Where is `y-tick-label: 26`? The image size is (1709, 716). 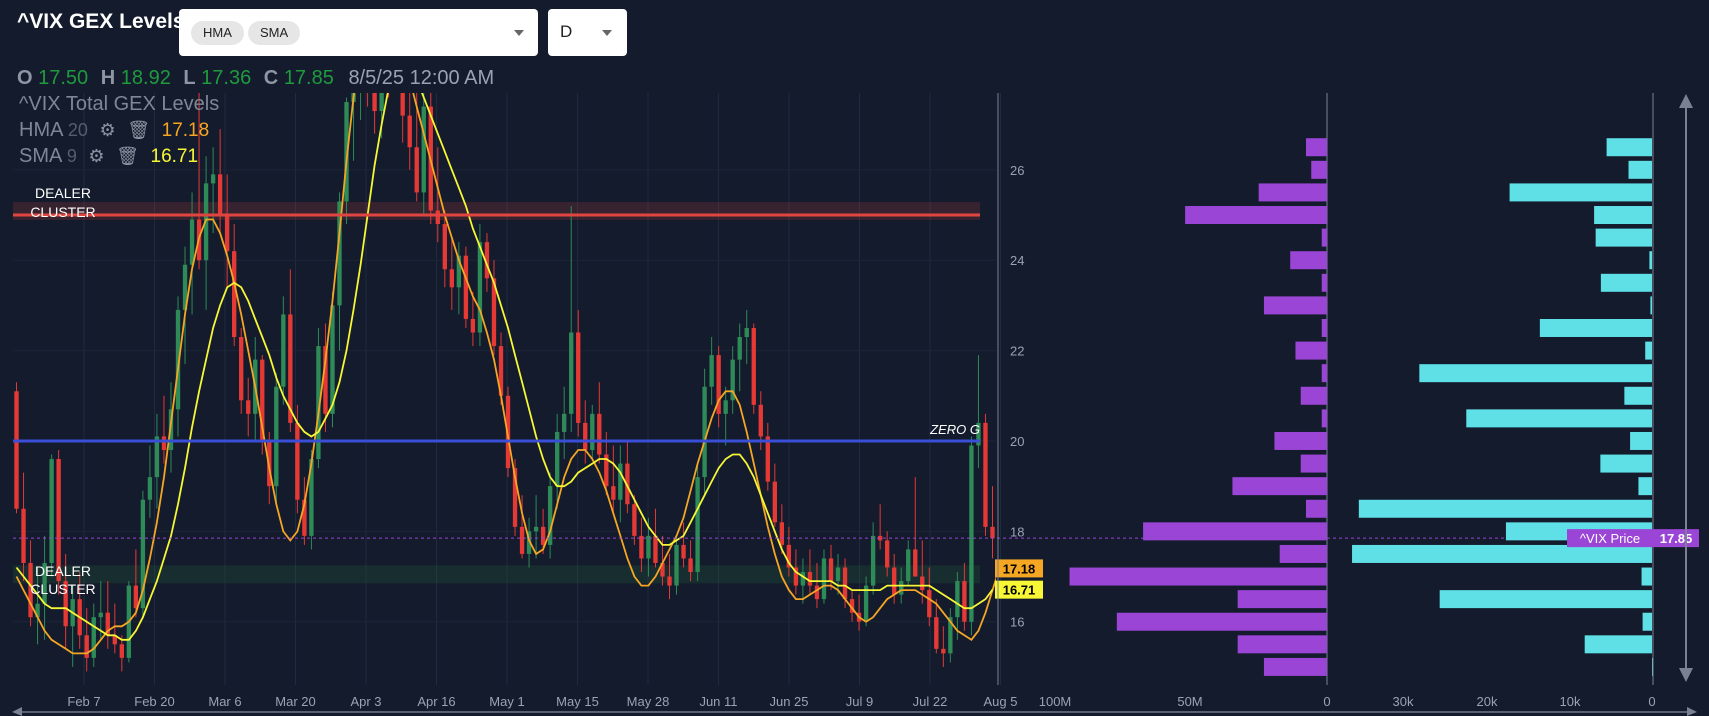
y-tick-label: 26 is located at coordinates (1017, 170).